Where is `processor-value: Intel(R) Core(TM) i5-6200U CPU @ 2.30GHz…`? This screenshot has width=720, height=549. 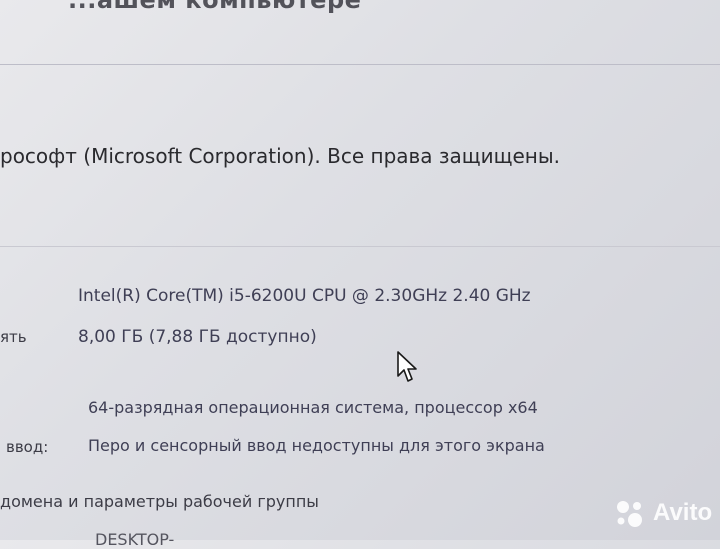 processor-value: Intel(R) Core(TM) i5-6200U CPU @ 2.30GHz… is located at coordinates (304, 296).